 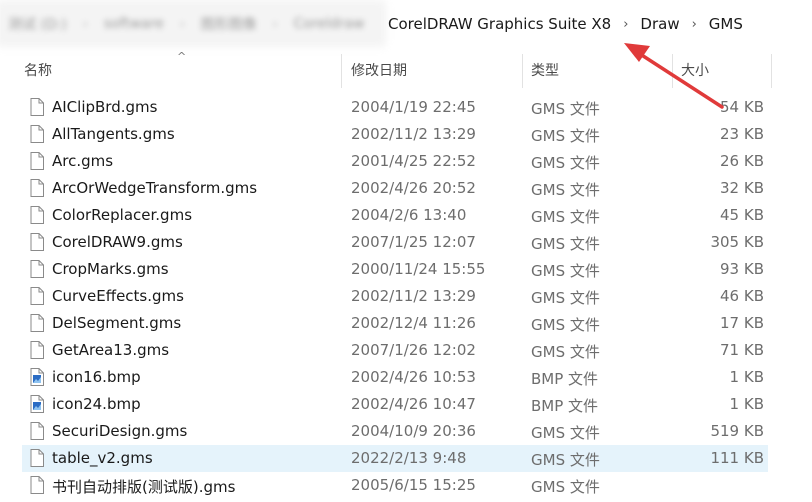 I want to click on file-size: 23 KB, so click(x=742, y=134).